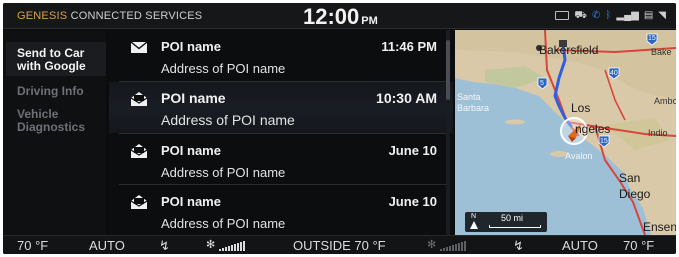  Describe the element at coordinates (369, 21) in the screenshot. I see `clock-ampm: PM` at that location.